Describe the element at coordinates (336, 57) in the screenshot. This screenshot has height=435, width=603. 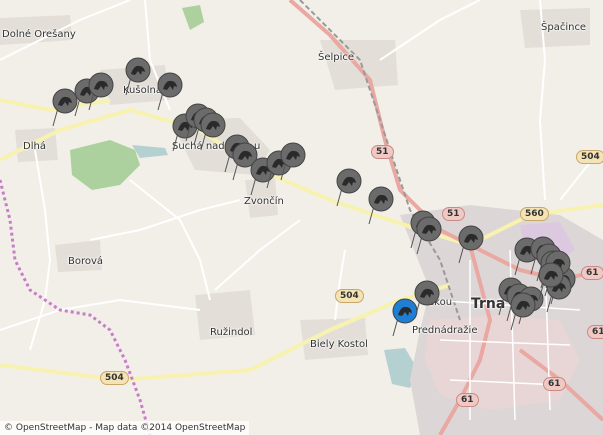
I see `place-label: Šelpice` at that location.